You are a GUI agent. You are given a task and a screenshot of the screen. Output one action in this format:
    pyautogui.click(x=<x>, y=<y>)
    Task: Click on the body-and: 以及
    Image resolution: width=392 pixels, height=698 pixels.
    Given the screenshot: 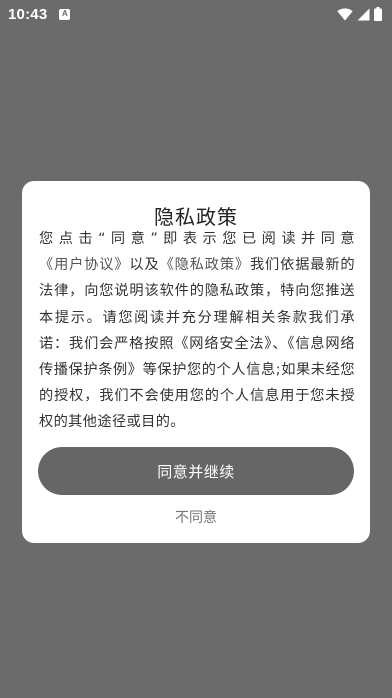 What is the action you would take?
    pyautogui.click(x=144, y=265)
    